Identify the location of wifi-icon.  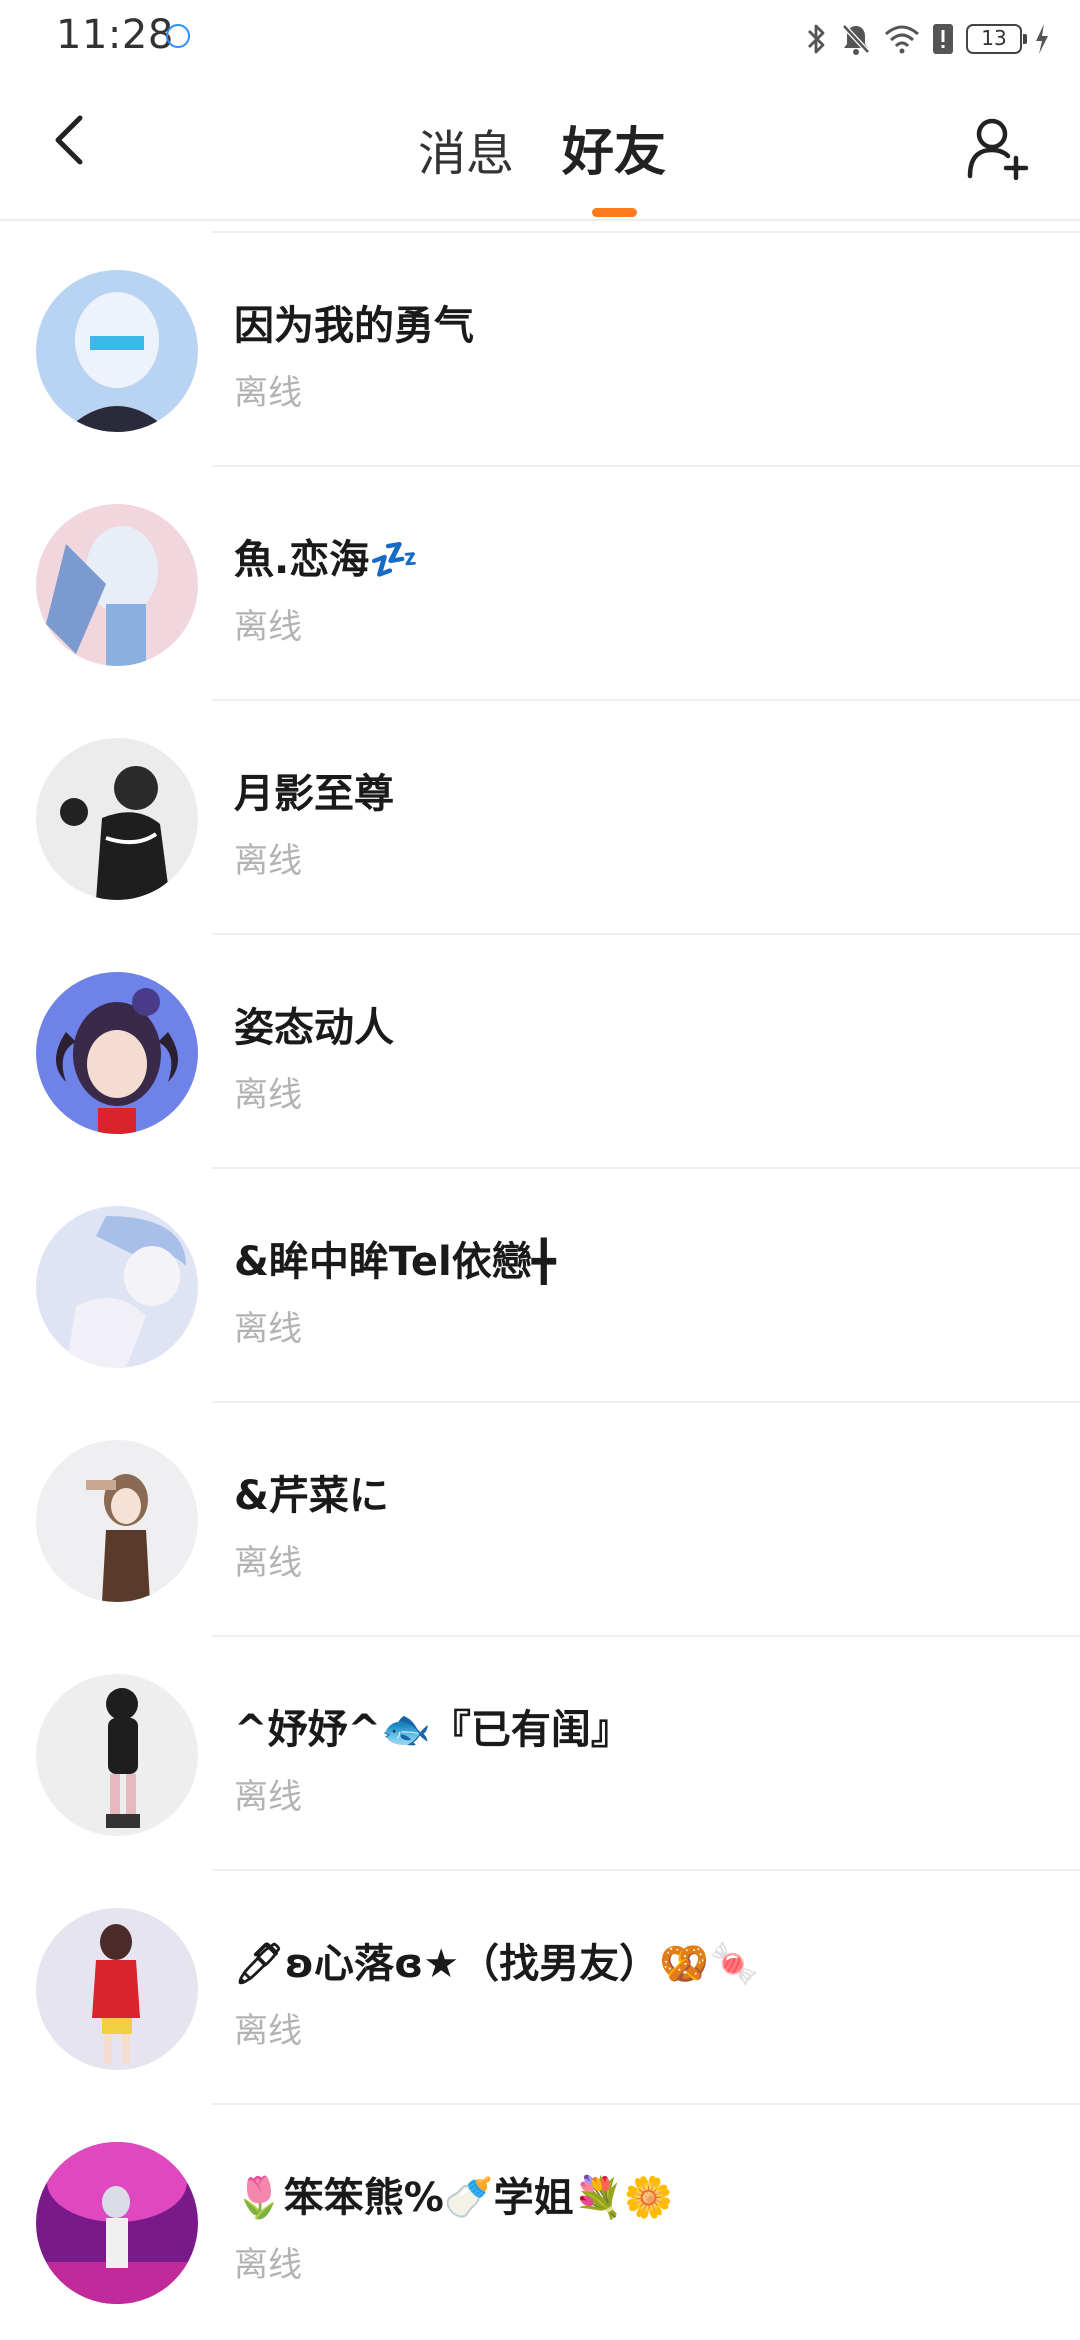
(902, 39).